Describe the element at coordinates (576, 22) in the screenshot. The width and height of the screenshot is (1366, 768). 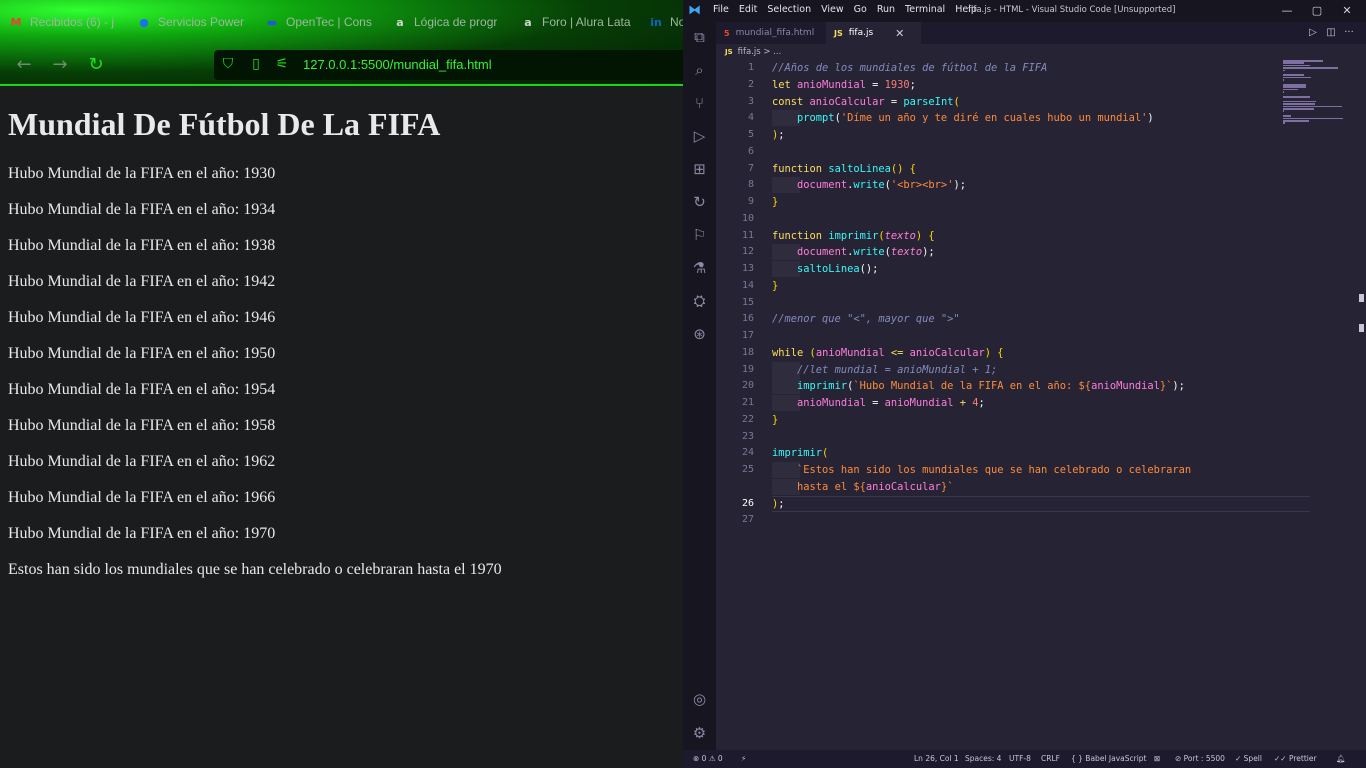
I see `browser-tab: a Foro | Alura Lata` at that location.